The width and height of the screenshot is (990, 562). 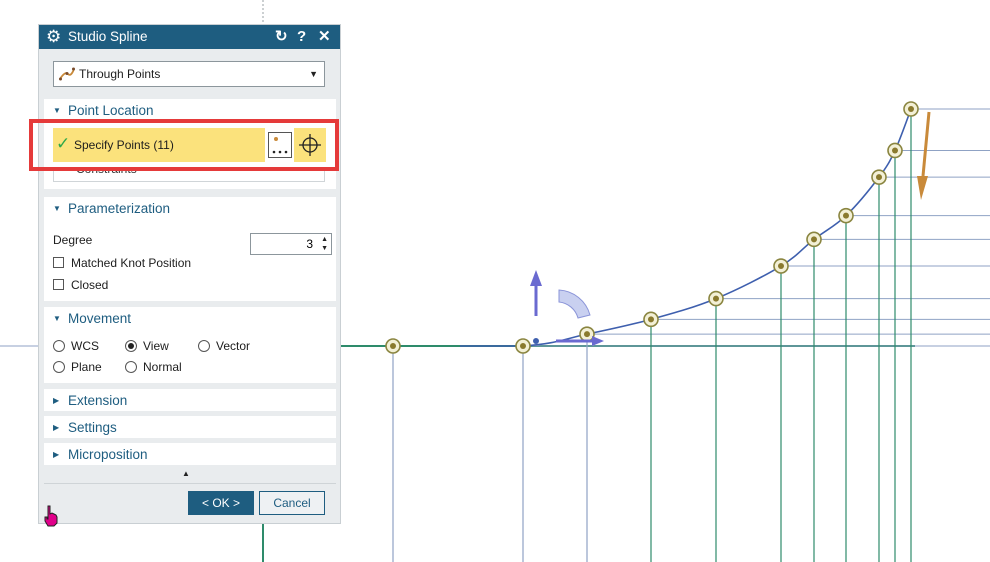 I want to click on help-icon: ?, so click(x=301, y=37).